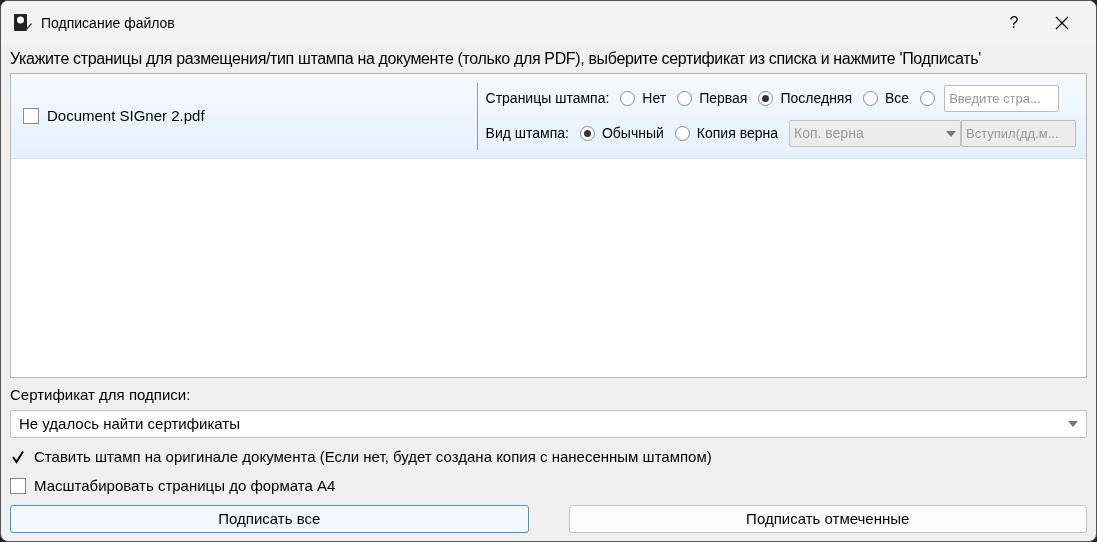 The height and width of the screenshot is (542, 1097). Describe the element at coordinates (547, 98) in the screenshot. I see `field-label: Страницы штампа:` at that location.